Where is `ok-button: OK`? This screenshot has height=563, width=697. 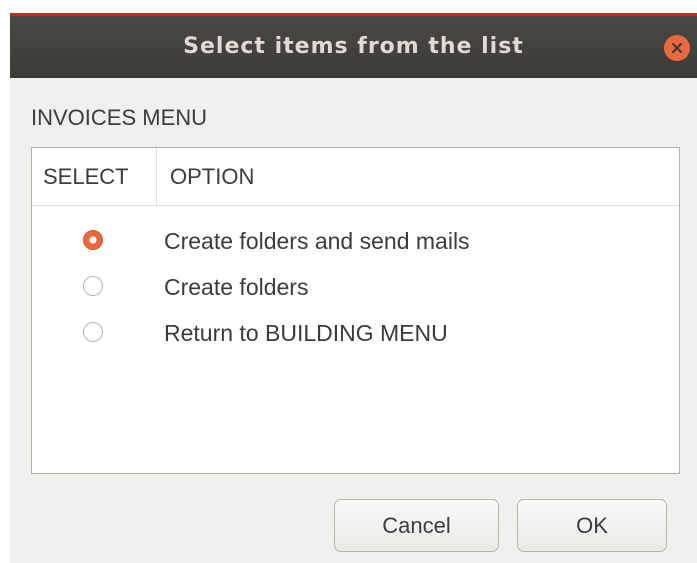
ok-button: OK is located at coordinates (592, 525).